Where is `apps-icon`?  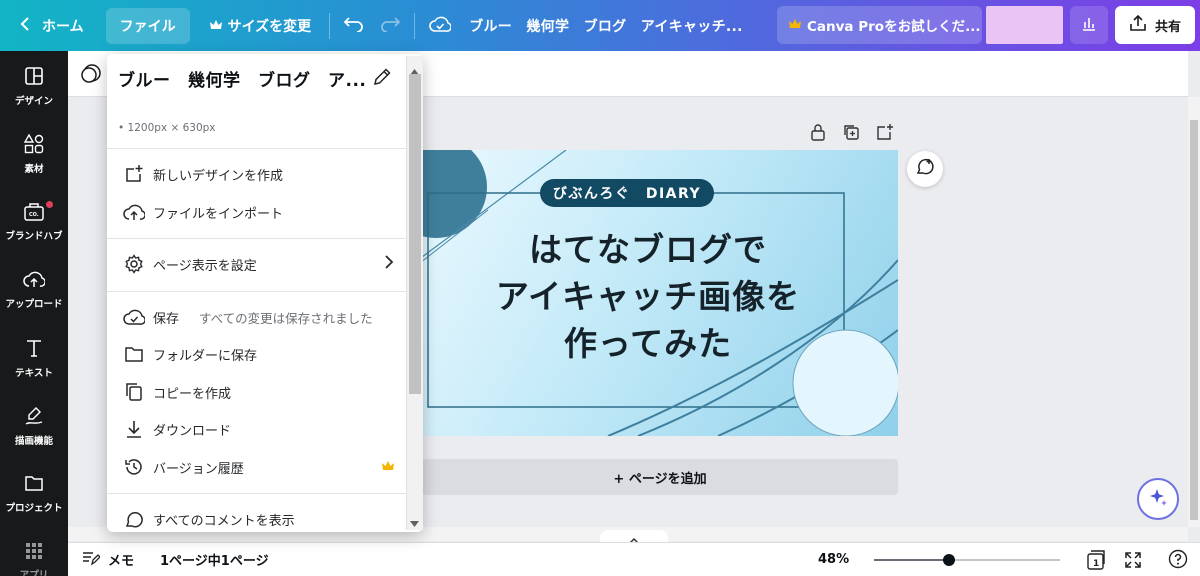
apps-icon is located at coordinates (34, 554).